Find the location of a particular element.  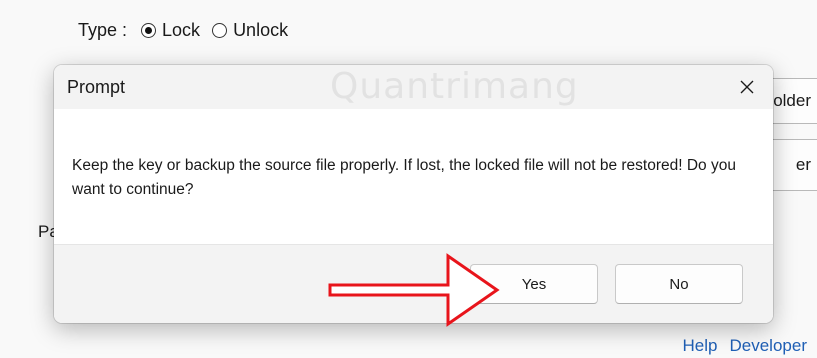

type-selector: Type : Lock Unlock is located at coordinates (187, 30).